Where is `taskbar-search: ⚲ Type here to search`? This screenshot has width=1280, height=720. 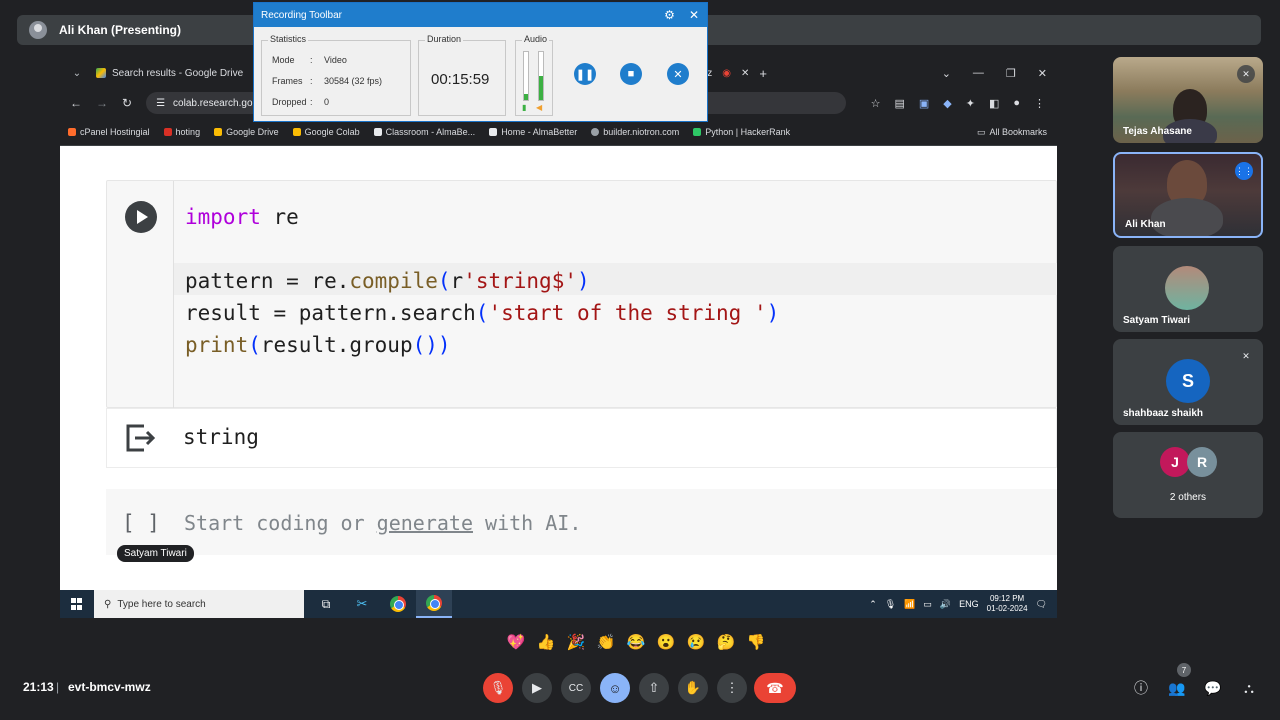 taskbar-search: ⚲ Type here to search is located at coordinates (199, 604).